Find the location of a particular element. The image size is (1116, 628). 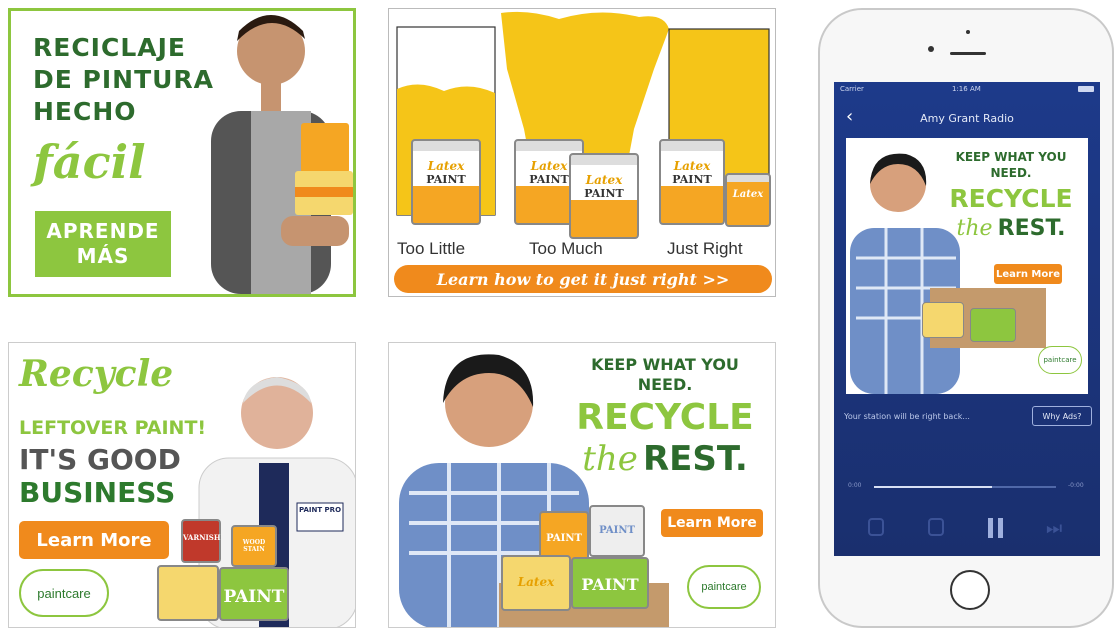

paint-can-white: PAINT is located at coordinates (617, 531).